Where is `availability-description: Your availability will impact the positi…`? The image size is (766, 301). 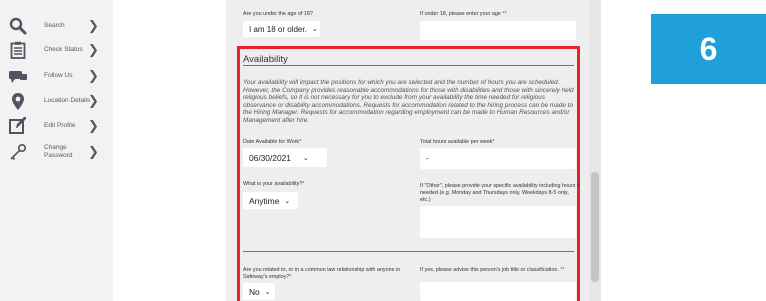 availability-description: Your availability will impact the positi… is located at coordinates (408, 101).